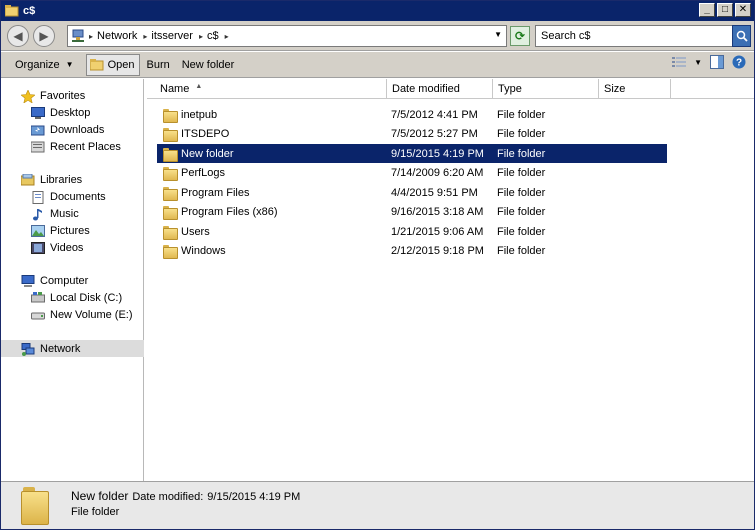 This screenshot has height=530, width=755. I want to click on minimize-button: _, so click(707, 10).